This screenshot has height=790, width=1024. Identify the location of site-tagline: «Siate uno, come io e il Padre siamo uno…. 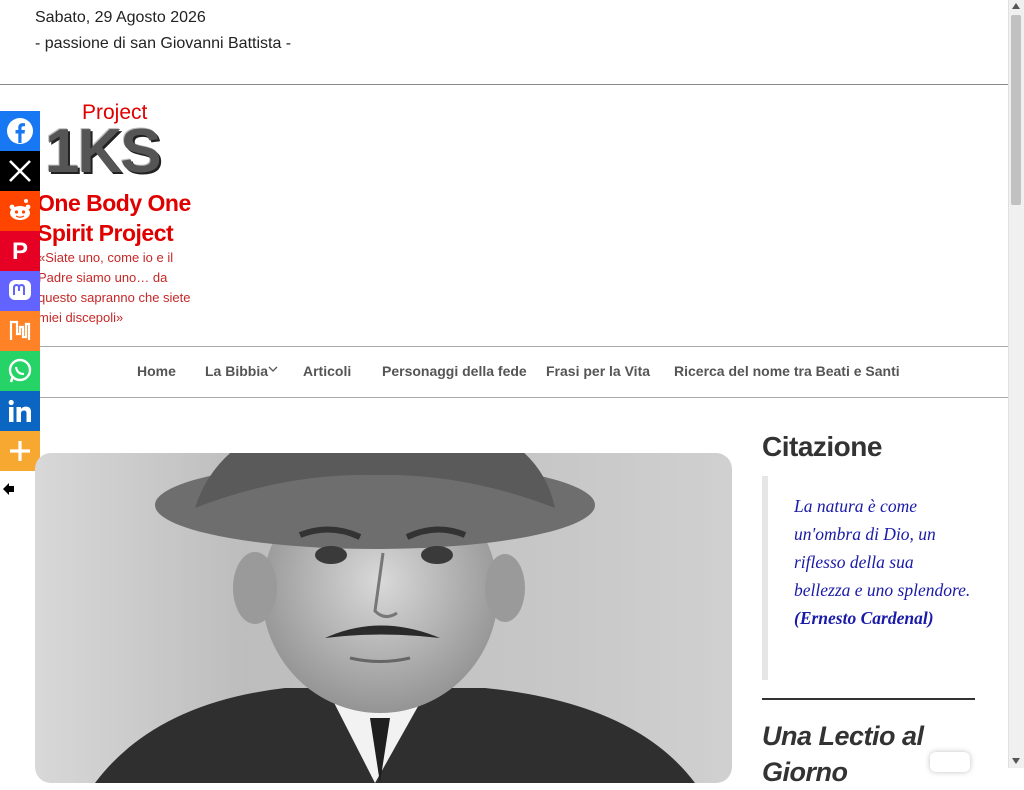
(114, 287).